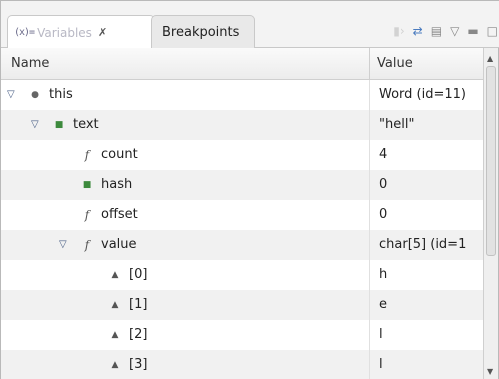 The width and height of the screenshot is (499, 379). Describe the element at coordinates (98, 244) in the screenshot. I see `variable-name-cell: ▽ f value` at that location.